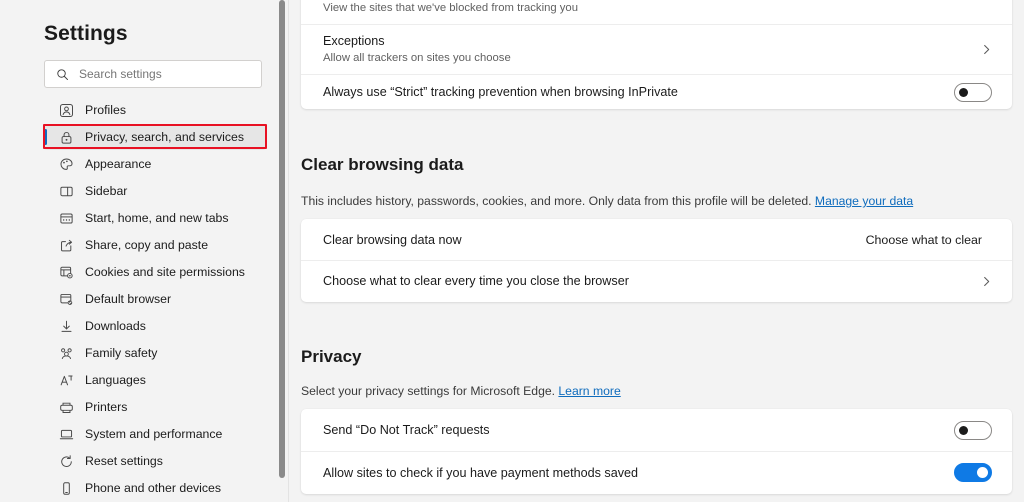 The image size is (1024, 502). Describe the element at coordinates (165, 74) in the screenshot. I see `search-input` at that location.